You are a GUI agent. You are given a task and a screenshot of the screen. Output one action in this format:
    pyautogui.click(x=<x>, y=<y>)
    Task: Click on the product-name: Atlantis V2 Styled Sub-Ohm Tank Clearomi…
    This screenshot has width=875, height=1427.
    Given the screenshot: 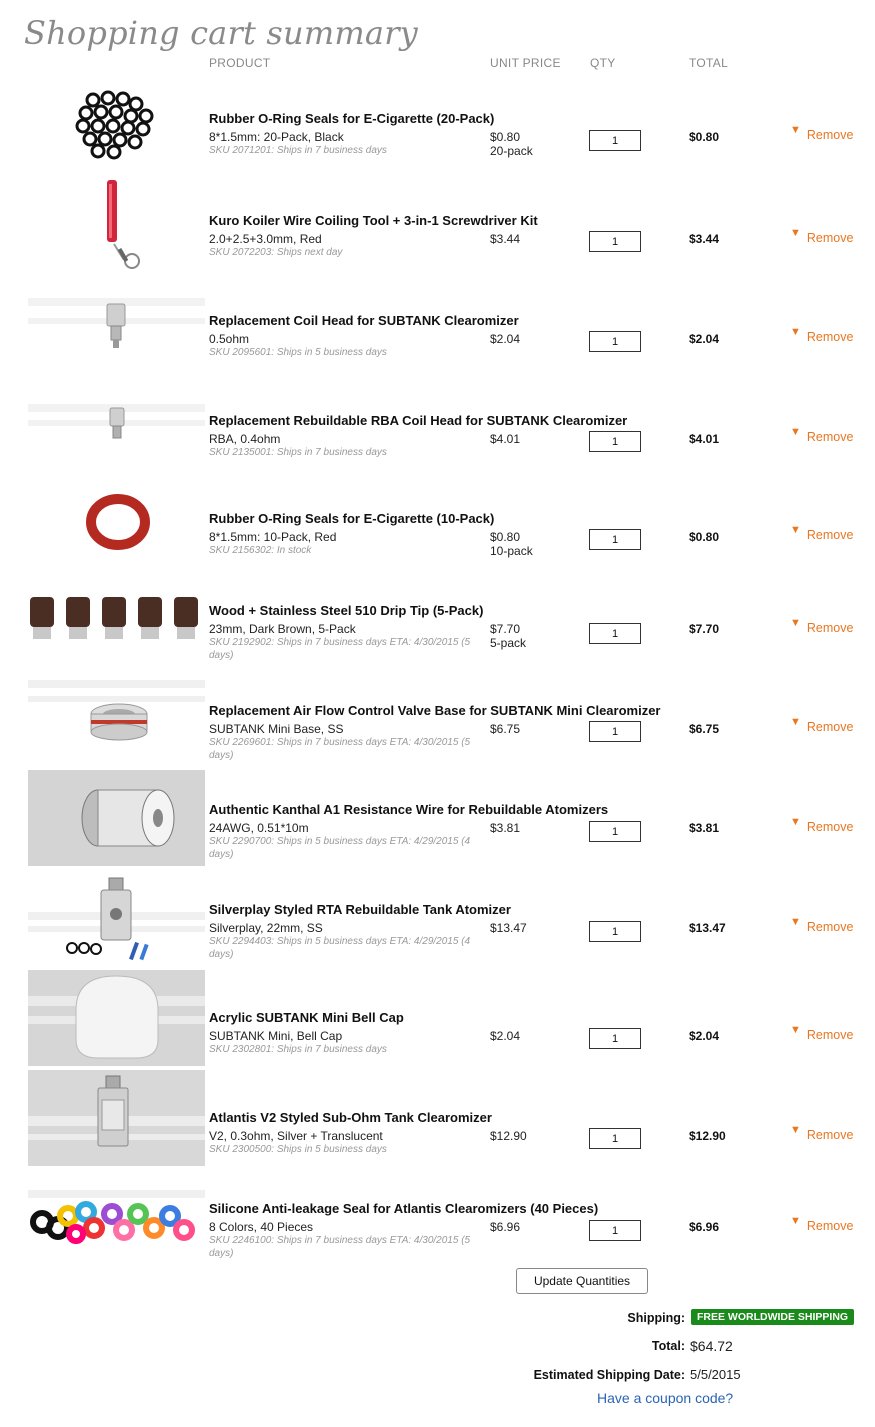 What is the action you would take?
    pyautogui.click(x=350, y=1117)
    